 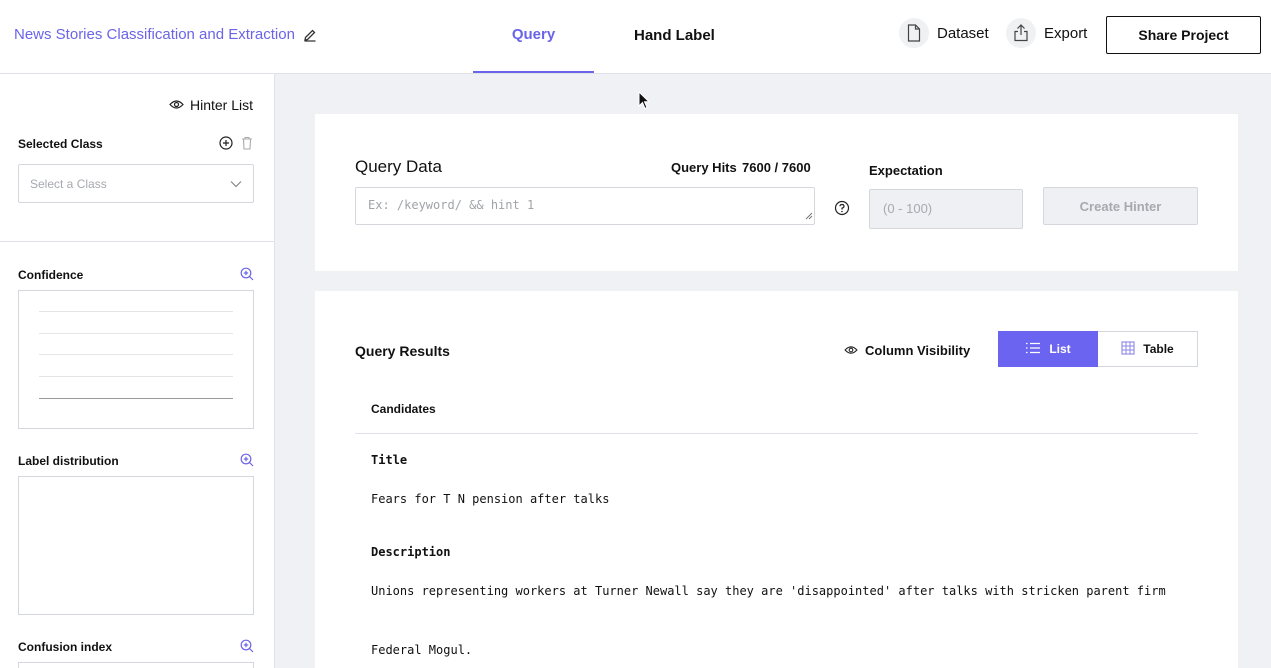 What do you see at coordinates (644, 102) in the screenshot?
I see `mouse-cursor-icon` at bounding box center [644, 102].